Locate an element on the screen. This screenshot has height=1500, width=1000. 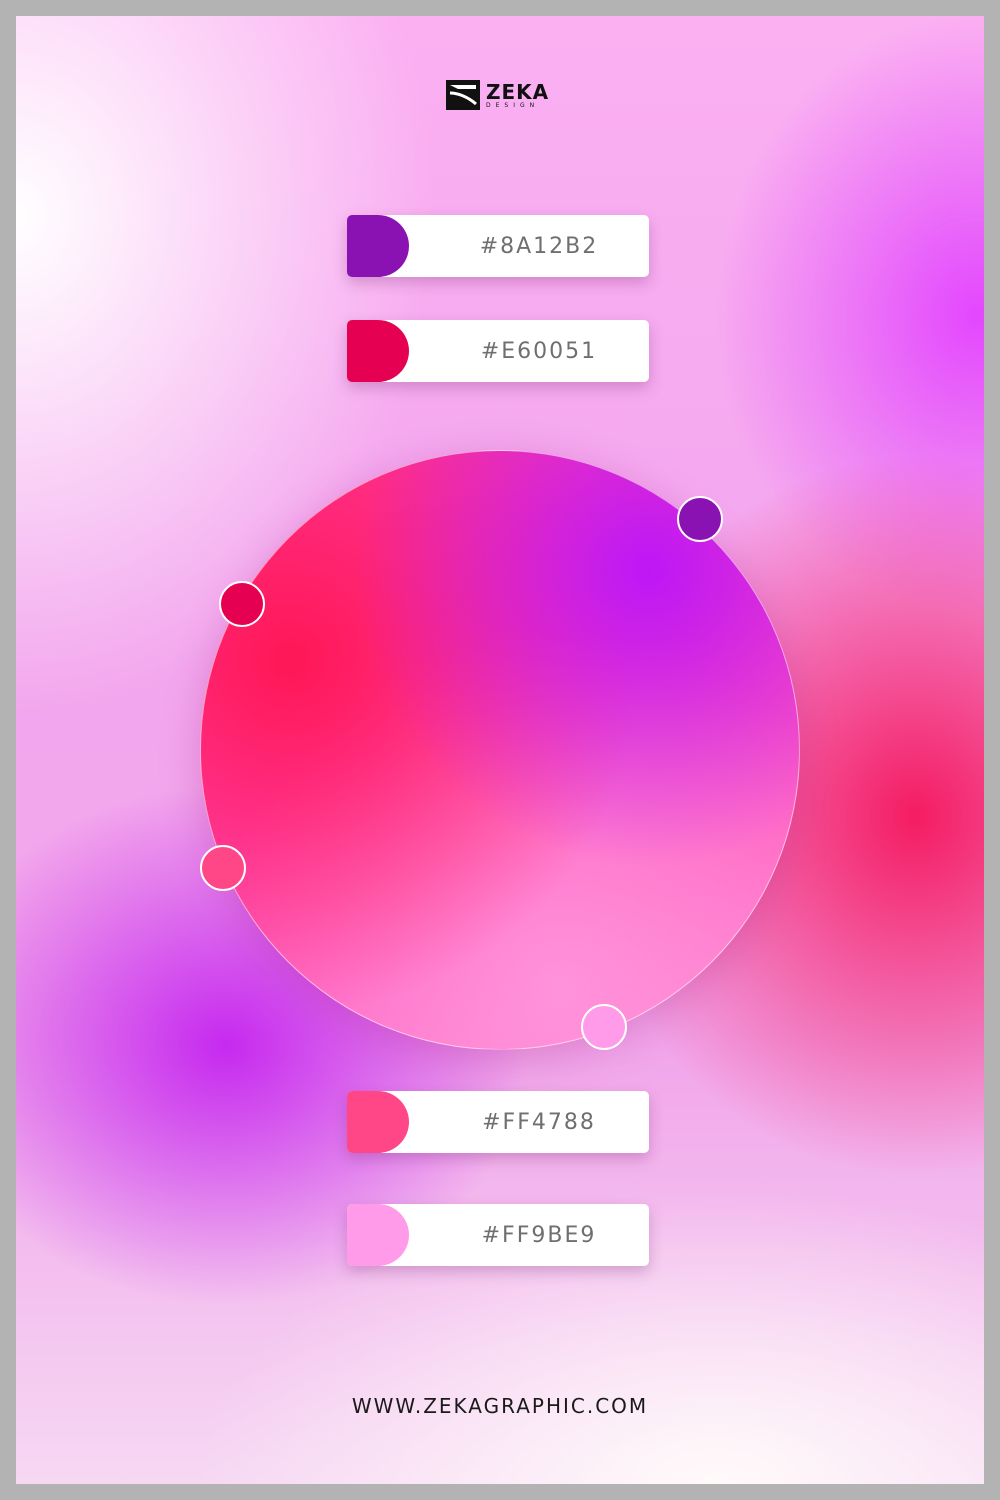
color-swatch-card: #E60051 is located at coordinates (498, 351).